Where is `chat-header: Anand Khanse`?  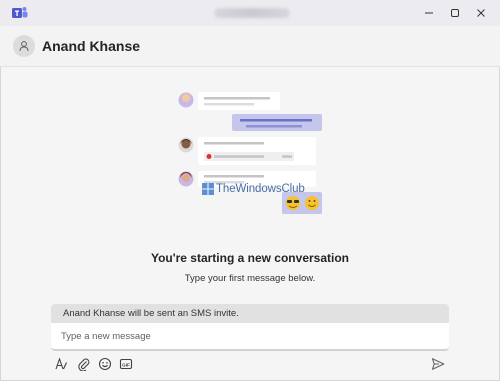
chat-header: Anand Khanse is located at coordinates (250, 46).